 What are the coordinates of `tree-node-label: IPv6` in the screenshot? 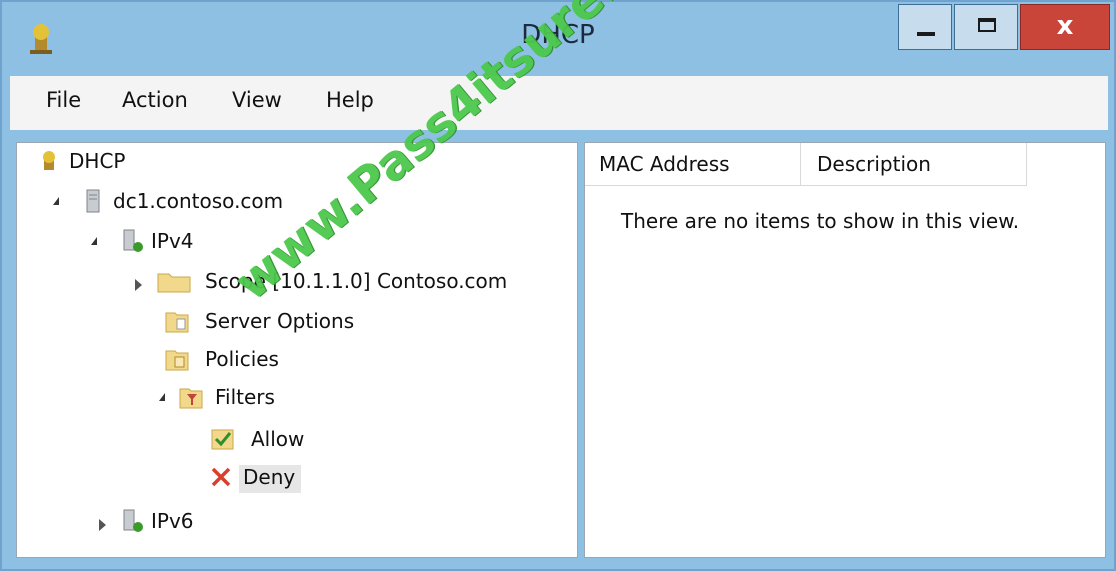 It's located at (172, 521).